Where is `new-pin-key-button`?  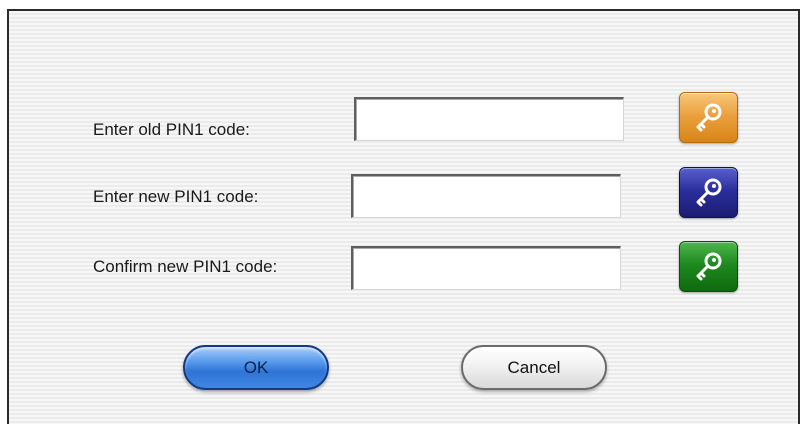
new-pin-key-button is located at coordinates (708, 192).